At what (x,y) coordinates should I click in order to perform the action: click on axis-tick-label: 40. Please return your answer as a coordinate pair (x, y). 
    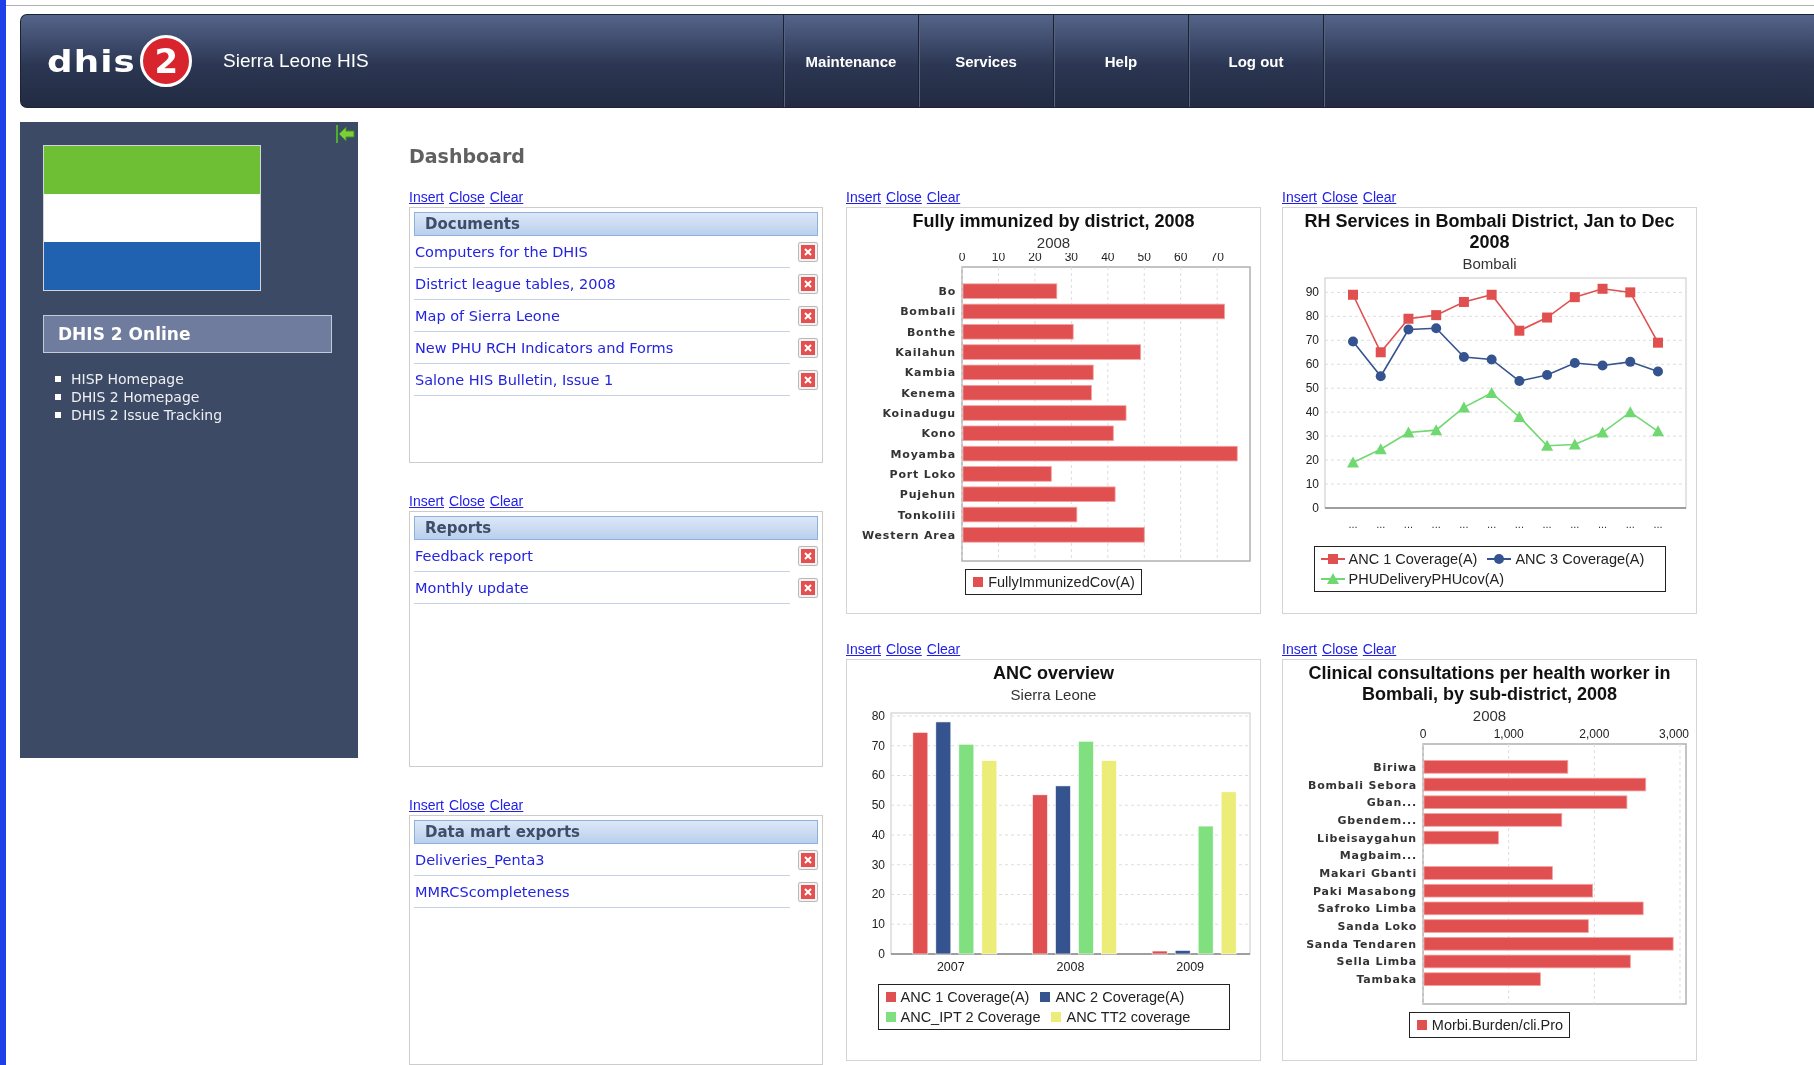
    Looking at the image, I should click on (1312, 412).